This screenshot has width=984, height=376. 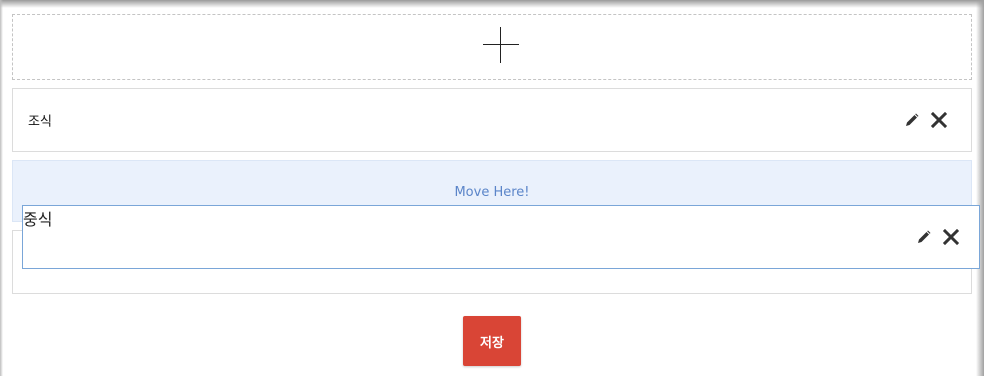 I want to click on plus-icon, so click(x=501, y=45).